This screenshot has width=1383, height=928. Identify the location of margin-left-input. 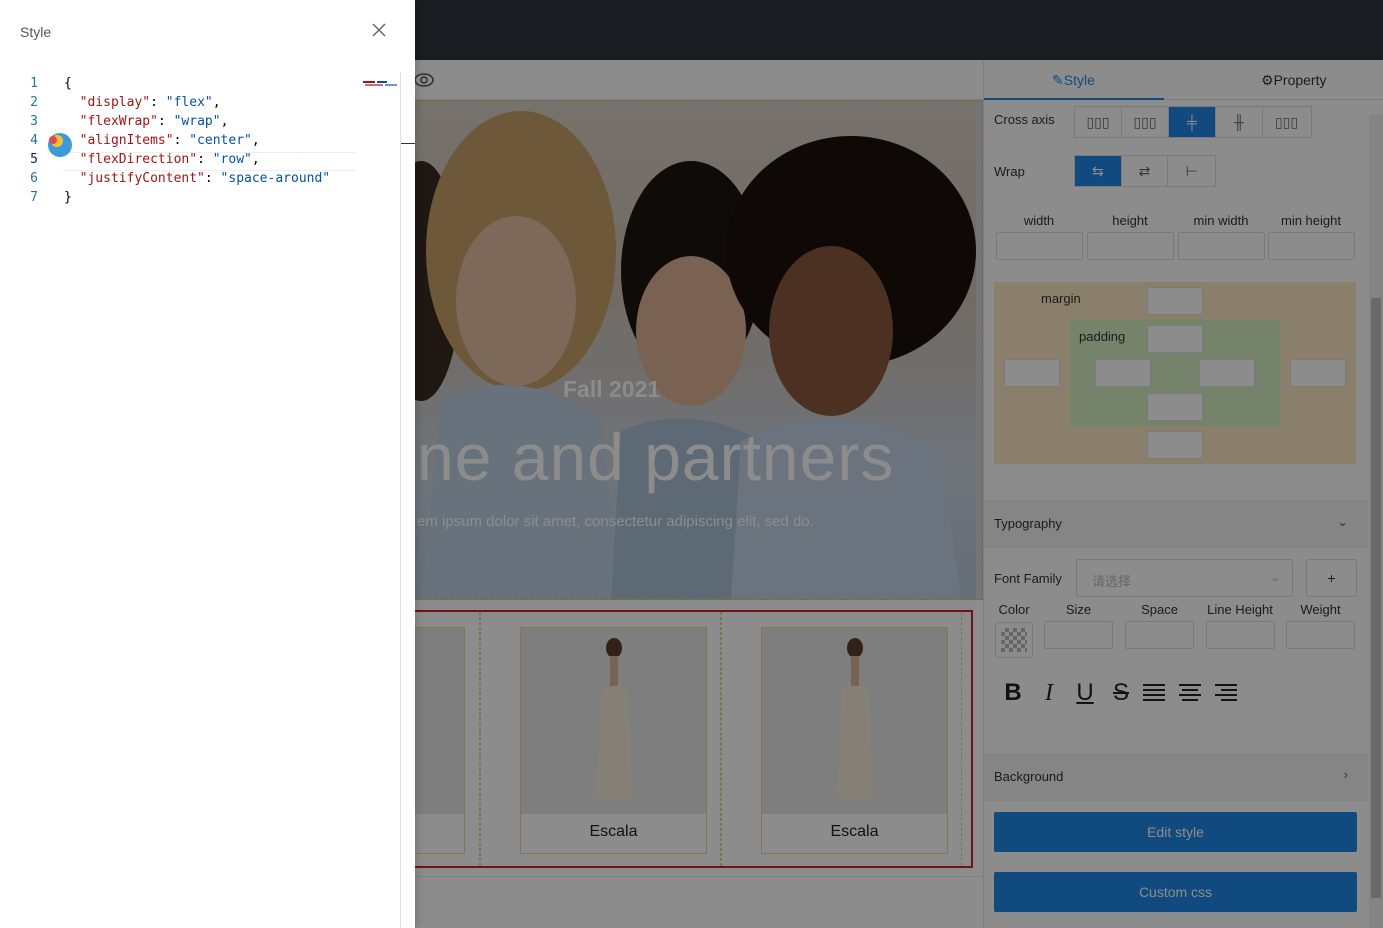
(1032, 373).